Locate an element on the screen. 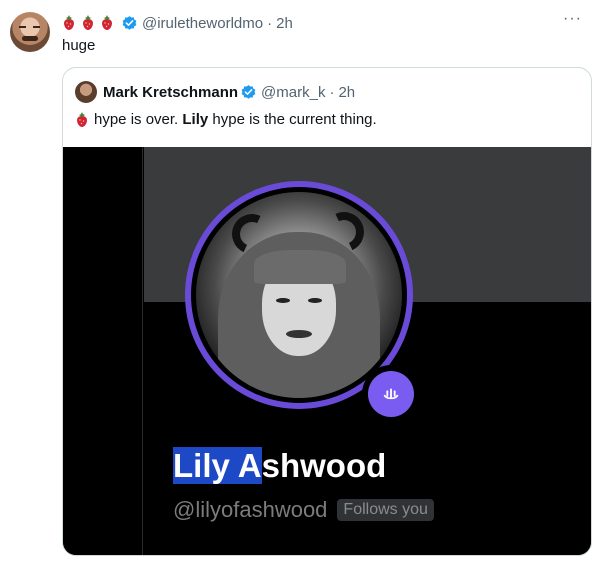 The image size is (600, 564). space-badge is located at coordinates (391, 394).